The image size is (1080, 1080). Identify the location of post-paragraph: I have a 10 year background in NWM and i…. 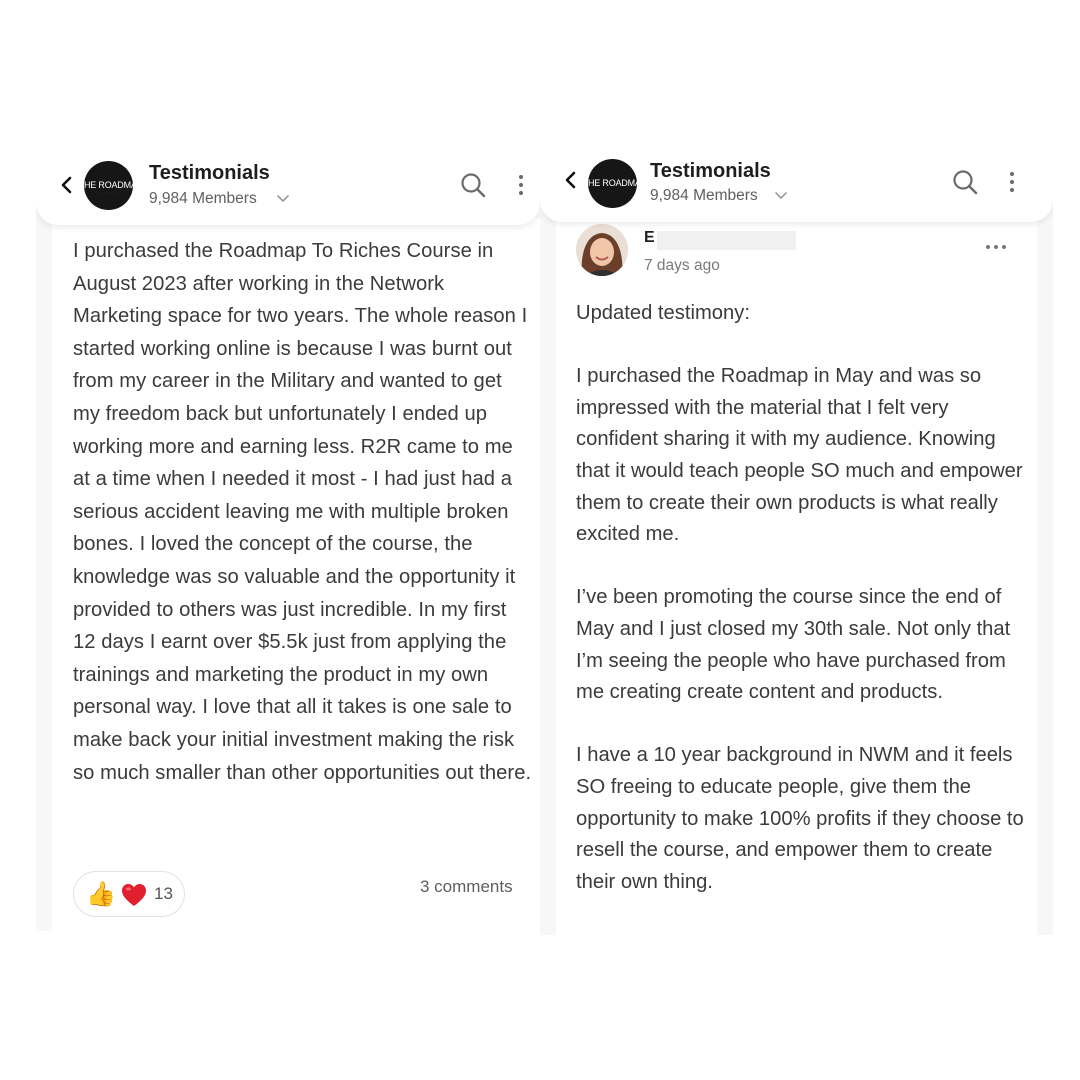
(800, 818).